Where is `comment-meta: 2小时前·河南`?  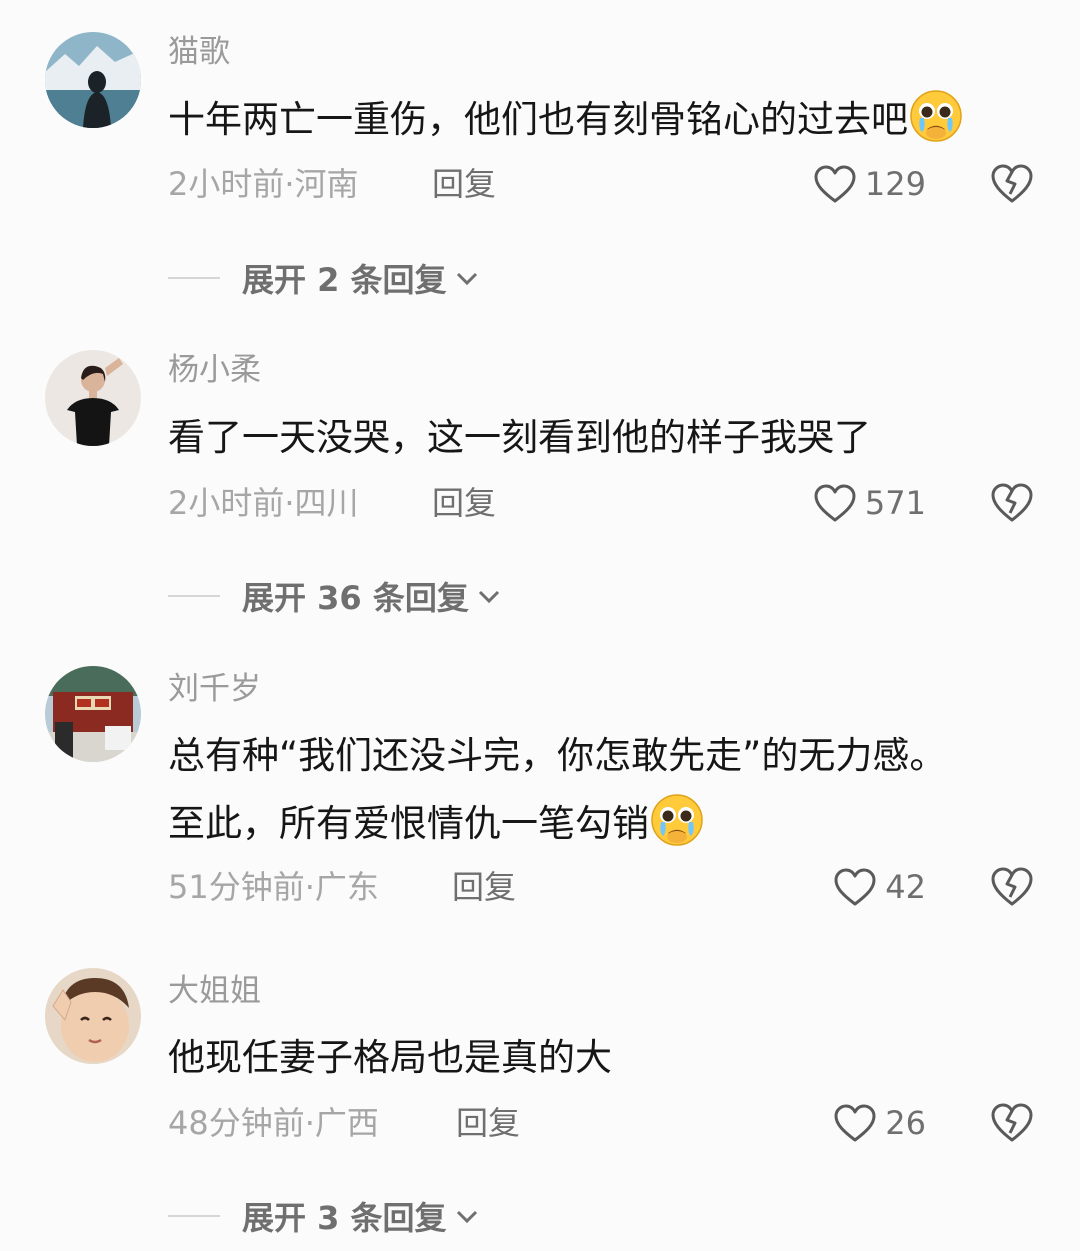 comment-meta: 2小时前·河南 is located at coordinates (263, 184).